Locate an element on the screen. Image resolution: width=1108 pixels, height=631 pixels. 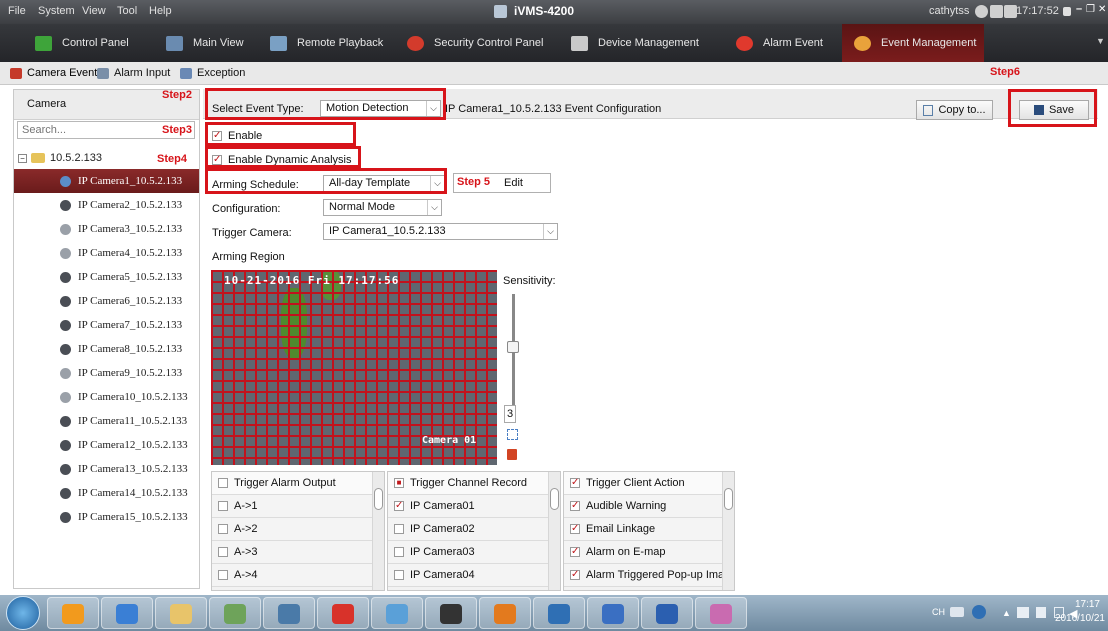
list-item: A->2 is located at coordinates (298, 529).